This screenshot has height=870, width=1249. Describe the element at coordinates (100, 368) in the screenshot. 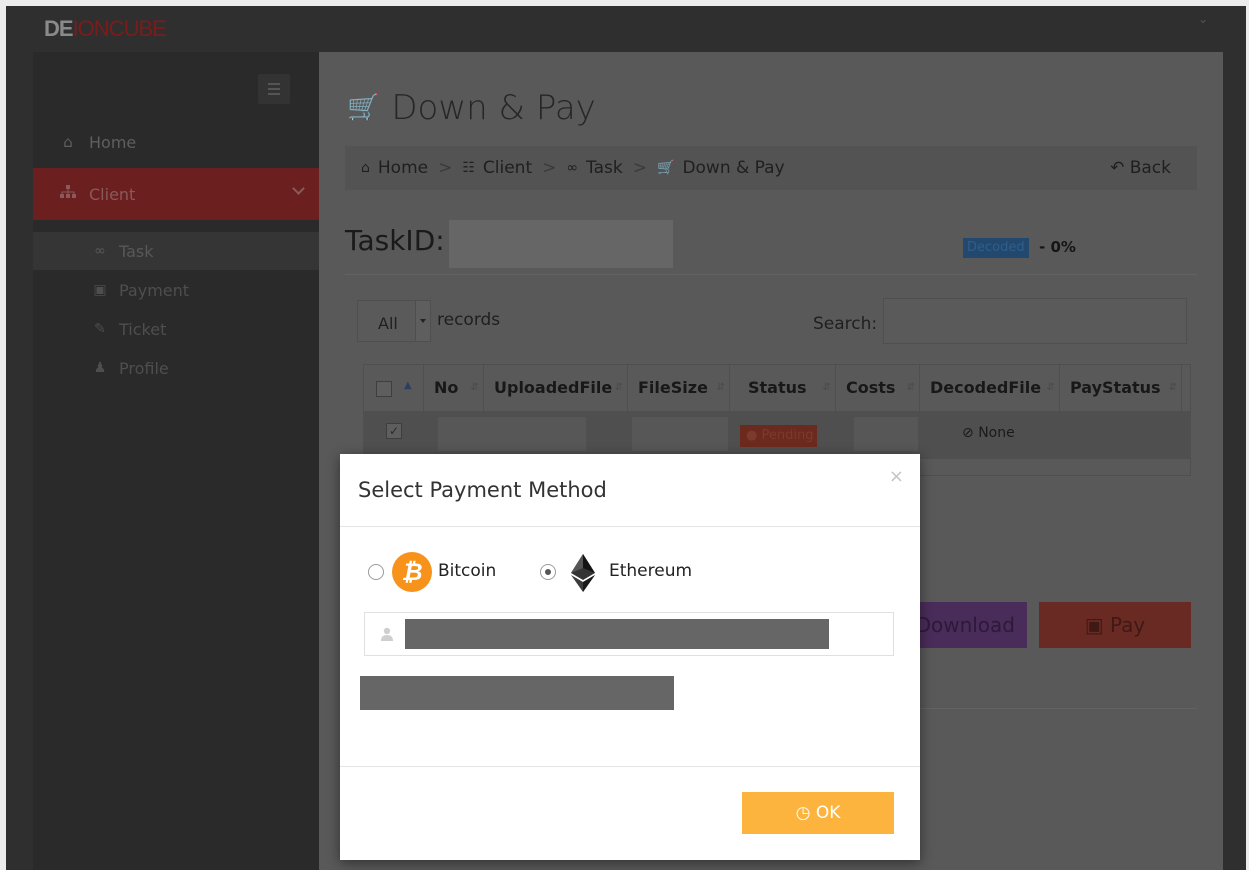

I see `user-icon: ♟` at that location.